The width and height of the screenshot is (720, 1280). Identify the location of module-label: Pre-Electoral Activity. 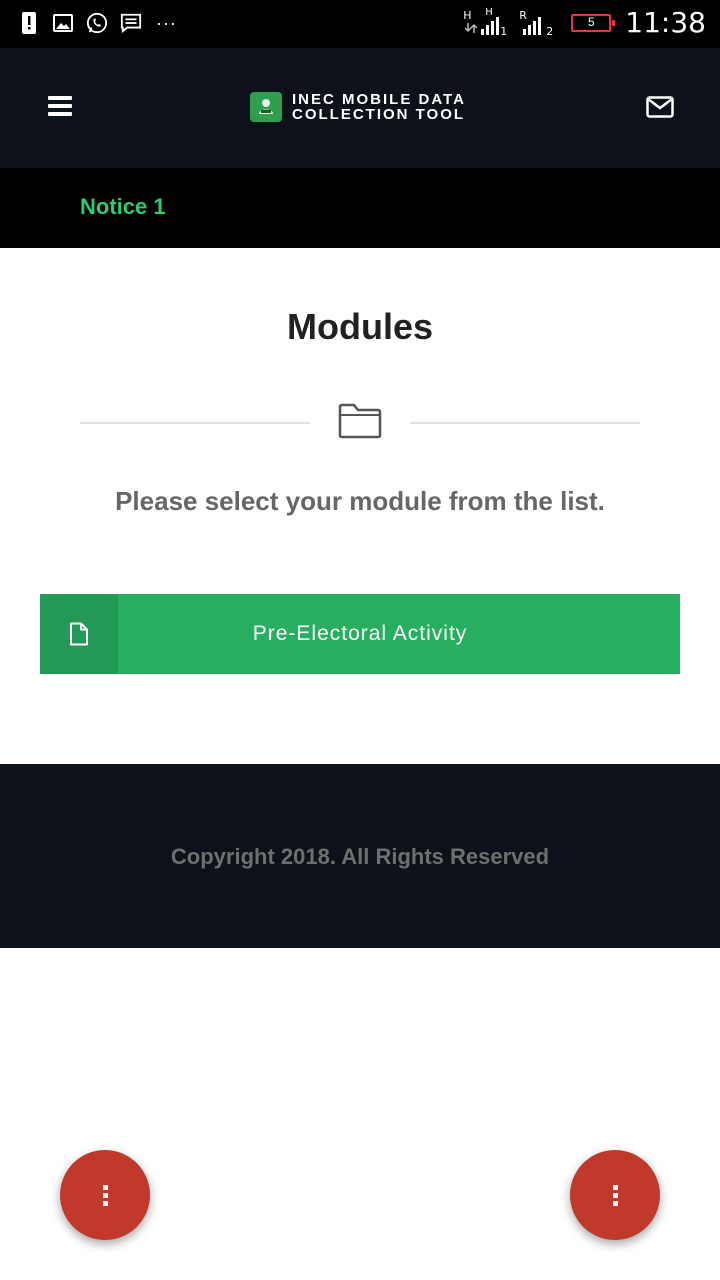
(360, 633).